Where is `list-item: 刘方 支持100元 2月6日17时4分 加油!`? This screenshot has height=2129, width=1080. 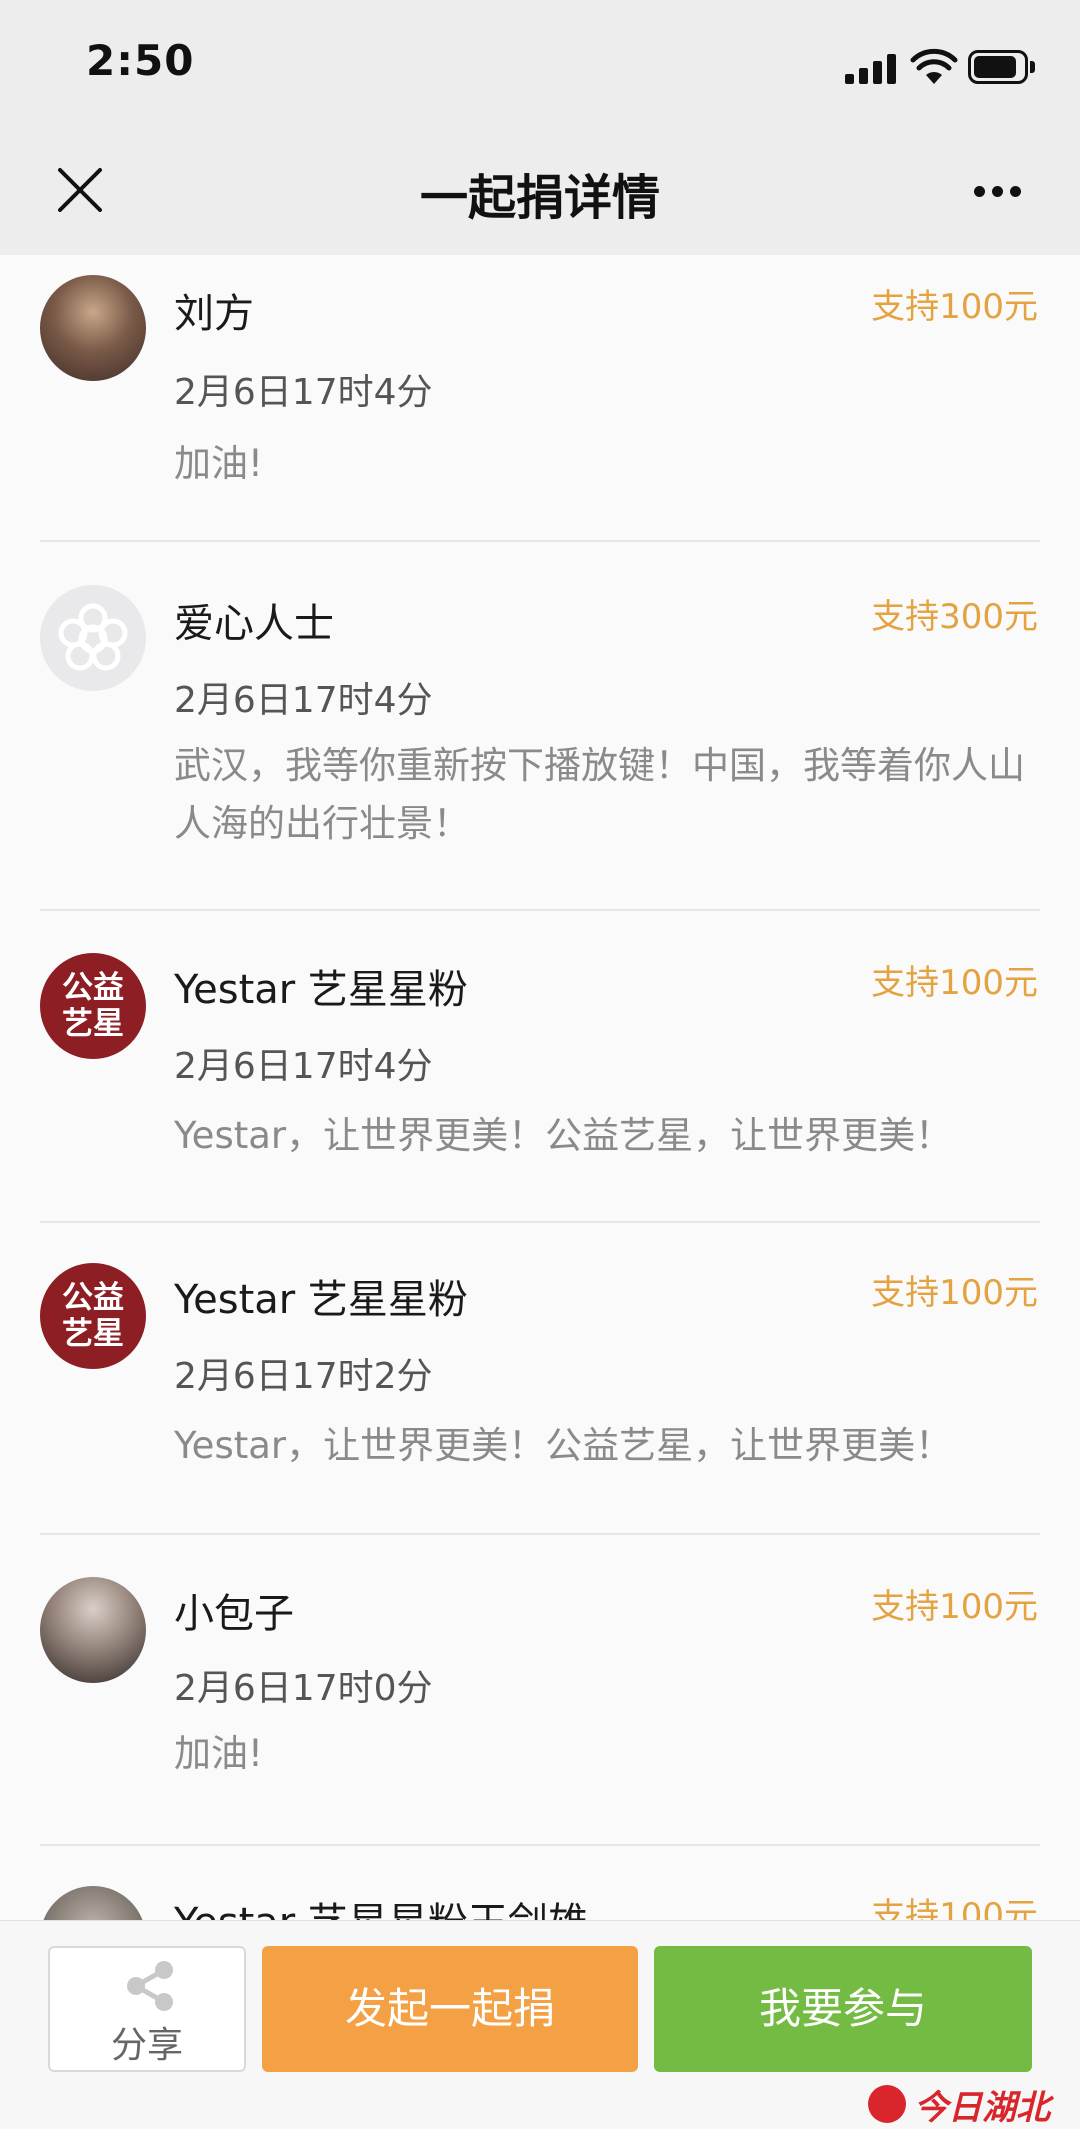 list-item: 刘方 支持100元 2月6日17时4分 加油! is located at coordinates (540, 398).